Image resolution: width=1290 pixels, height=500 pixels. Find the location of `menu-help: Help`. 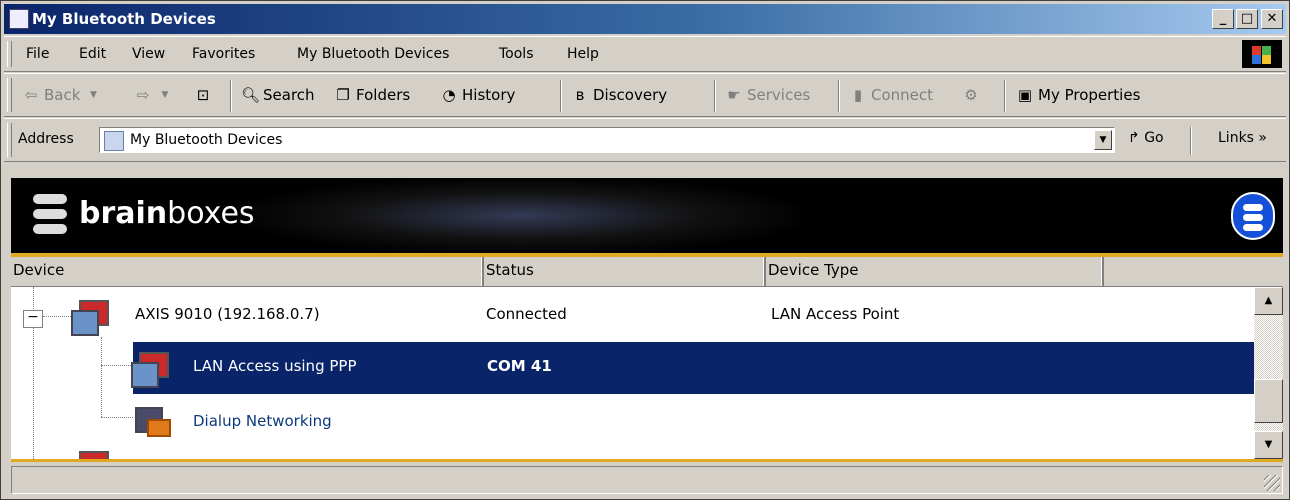

menu-help: Help is located at coordinates (583, 54).